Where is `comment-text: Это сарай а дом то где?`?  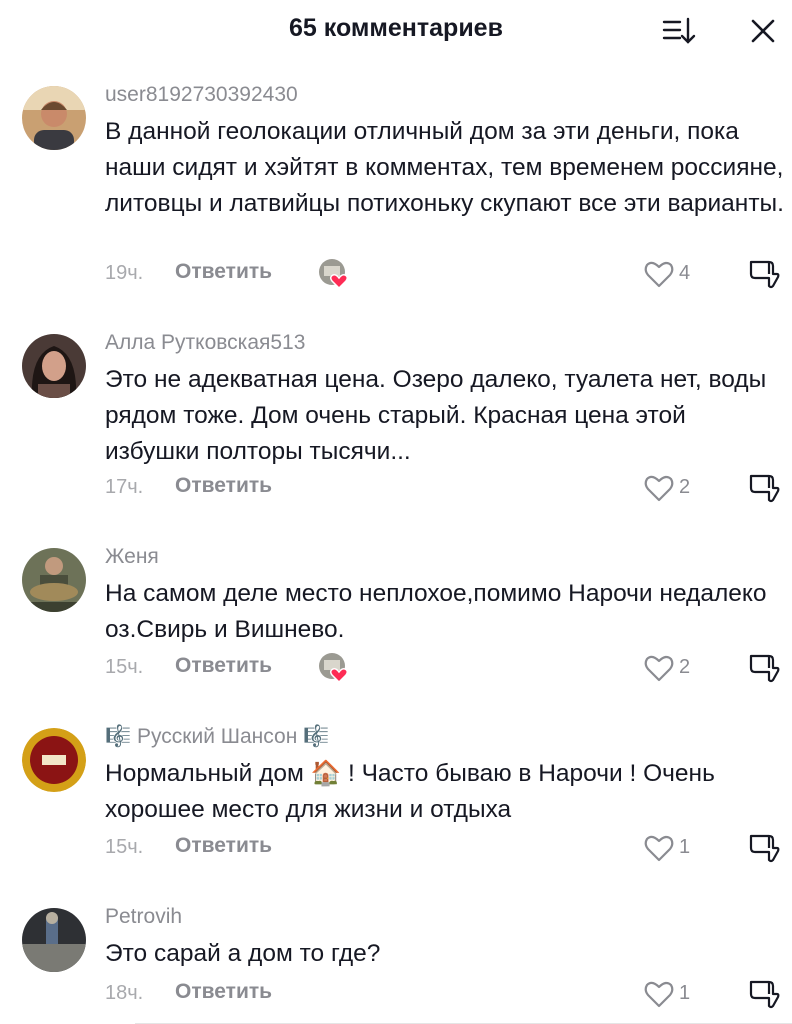
comment-text: Это сарай а дом то где? is located at coordinates (243, 953).